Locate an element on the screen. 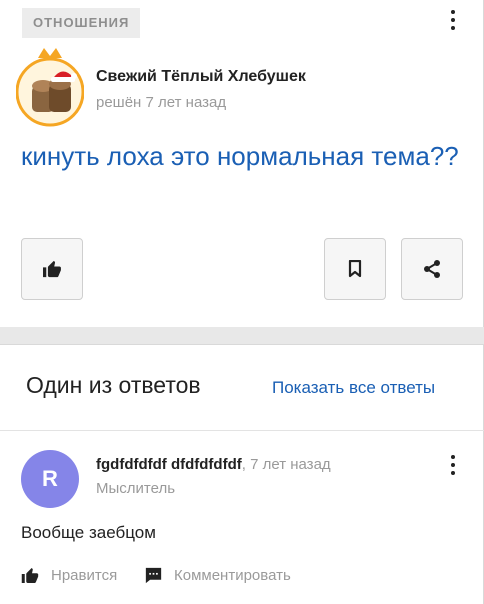 The image size is (484, 604). more-options-icon is located at coordinates (453, 20).